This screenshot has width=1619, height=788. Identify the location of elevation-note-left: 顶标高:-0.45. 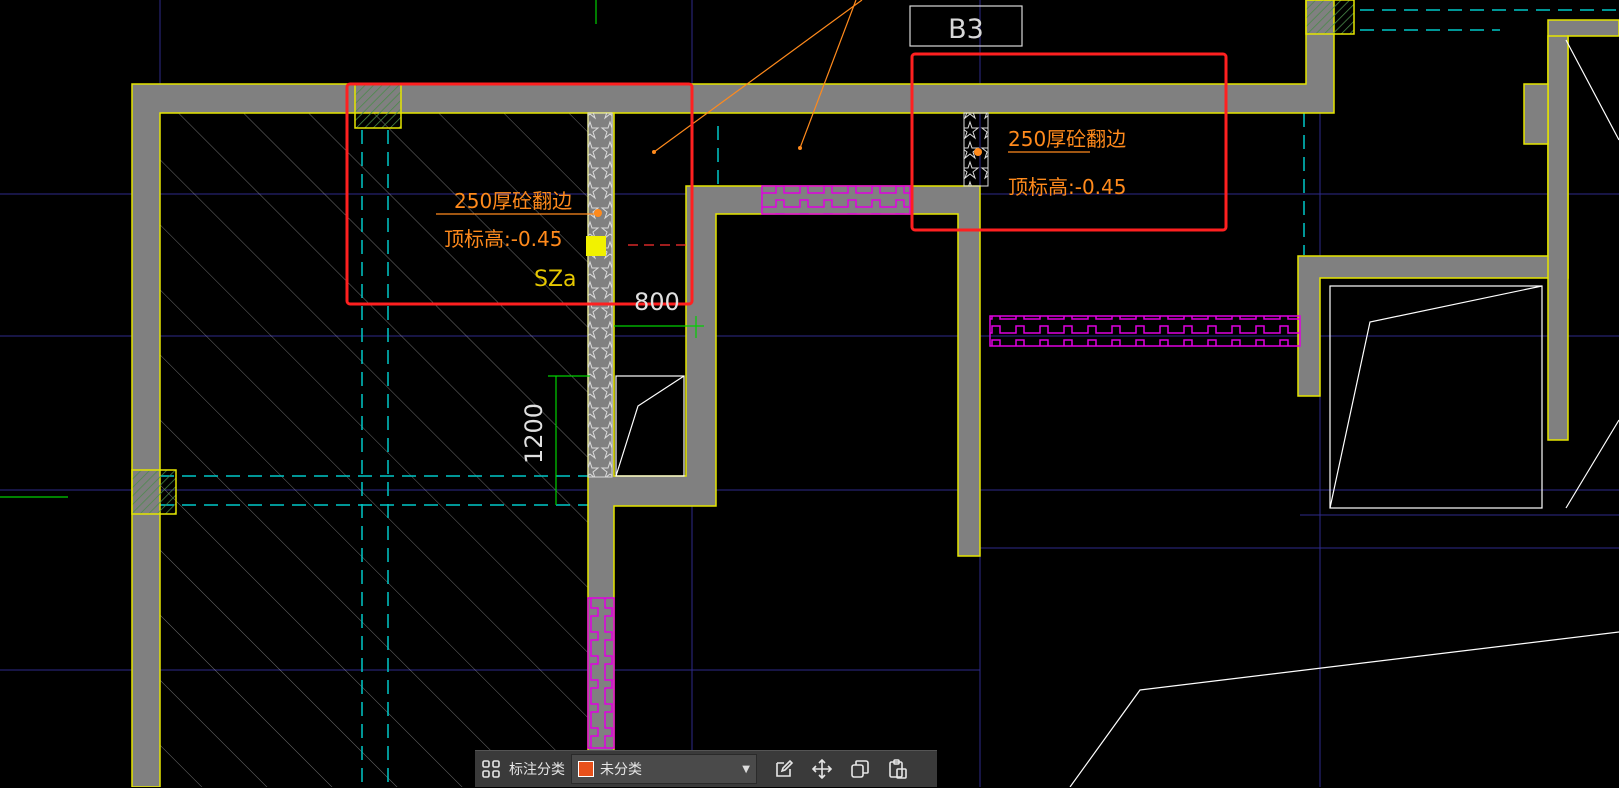
(503, 239).